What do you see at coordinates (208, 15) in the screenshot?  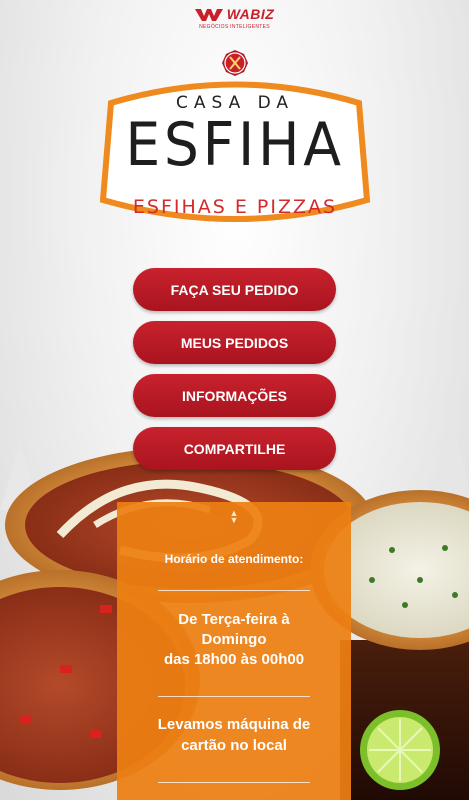 I see `wabiz-logo-icon` at bounding box center [208, 15].